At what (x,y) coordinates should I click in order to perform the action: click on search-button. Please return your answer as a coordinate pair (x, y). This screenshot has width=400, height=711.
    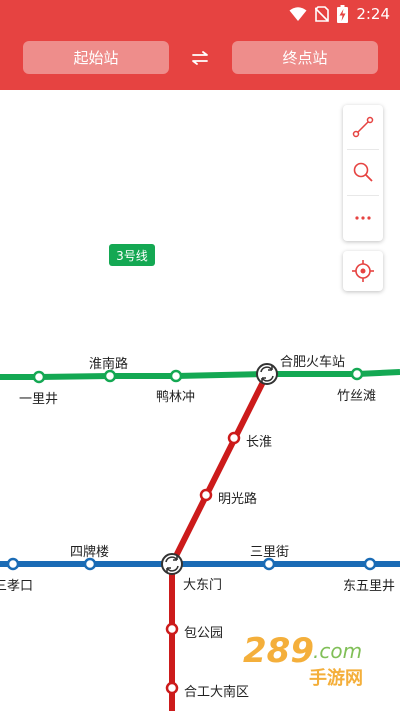
    Looking at the image, I should click on (363, 172).